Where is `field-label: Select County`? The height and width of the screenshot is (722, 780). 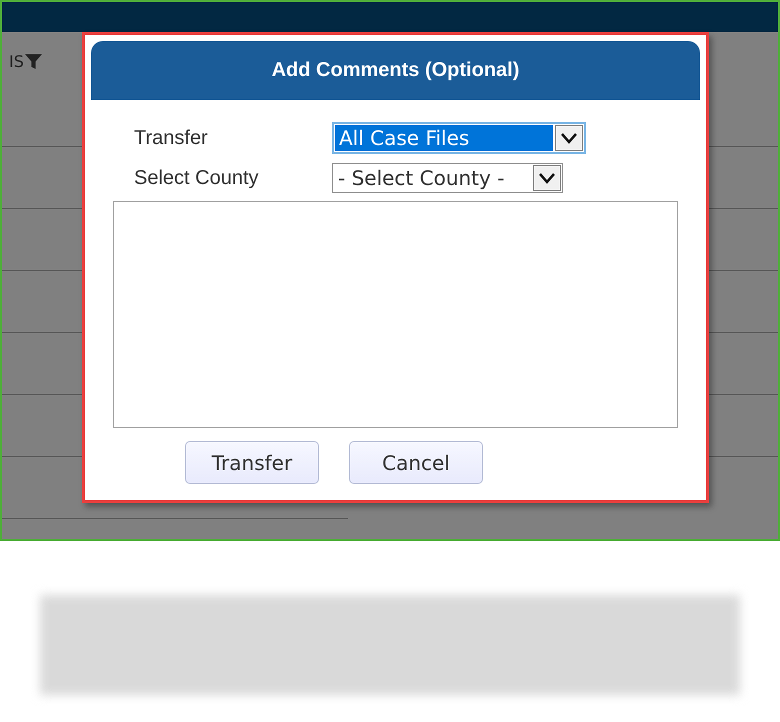
field-label: Select County is located at coordinates (196, 178).